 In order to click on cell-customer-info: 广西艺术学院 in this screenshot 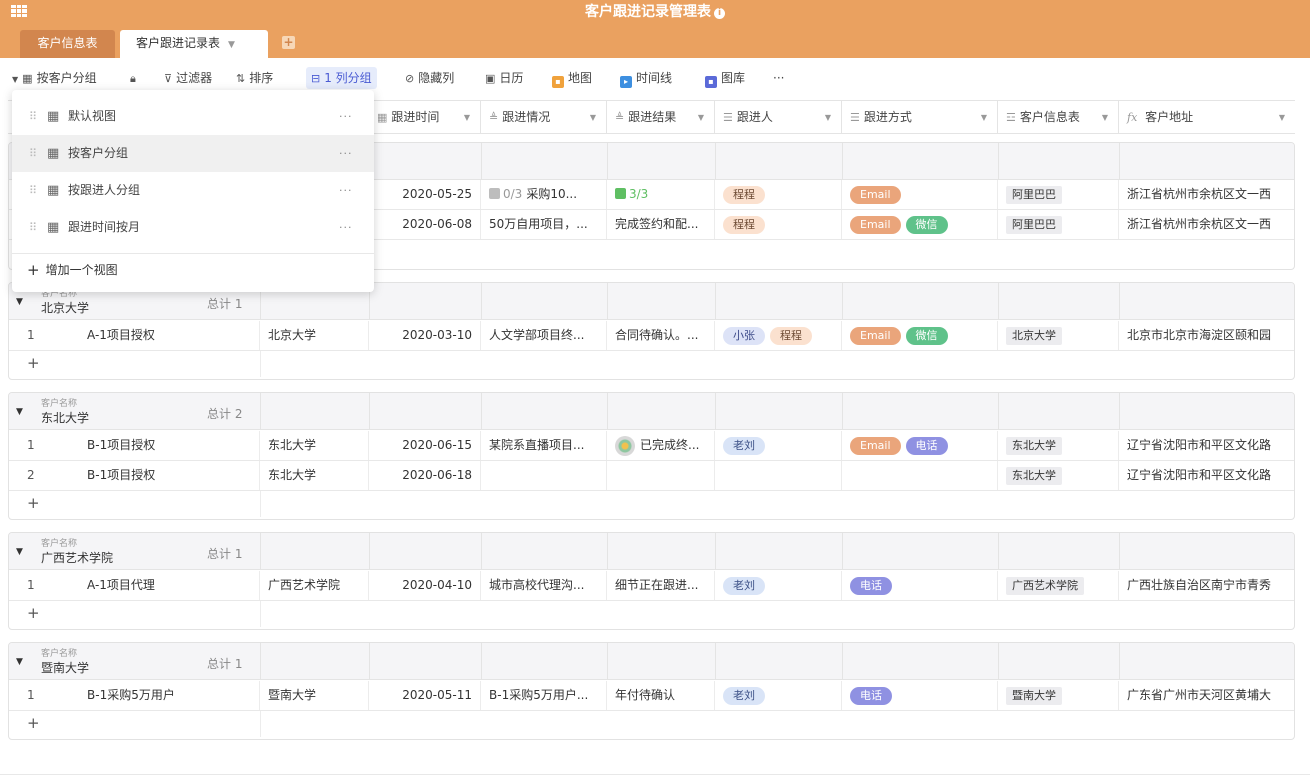, I will do `click(1058, 585)`.